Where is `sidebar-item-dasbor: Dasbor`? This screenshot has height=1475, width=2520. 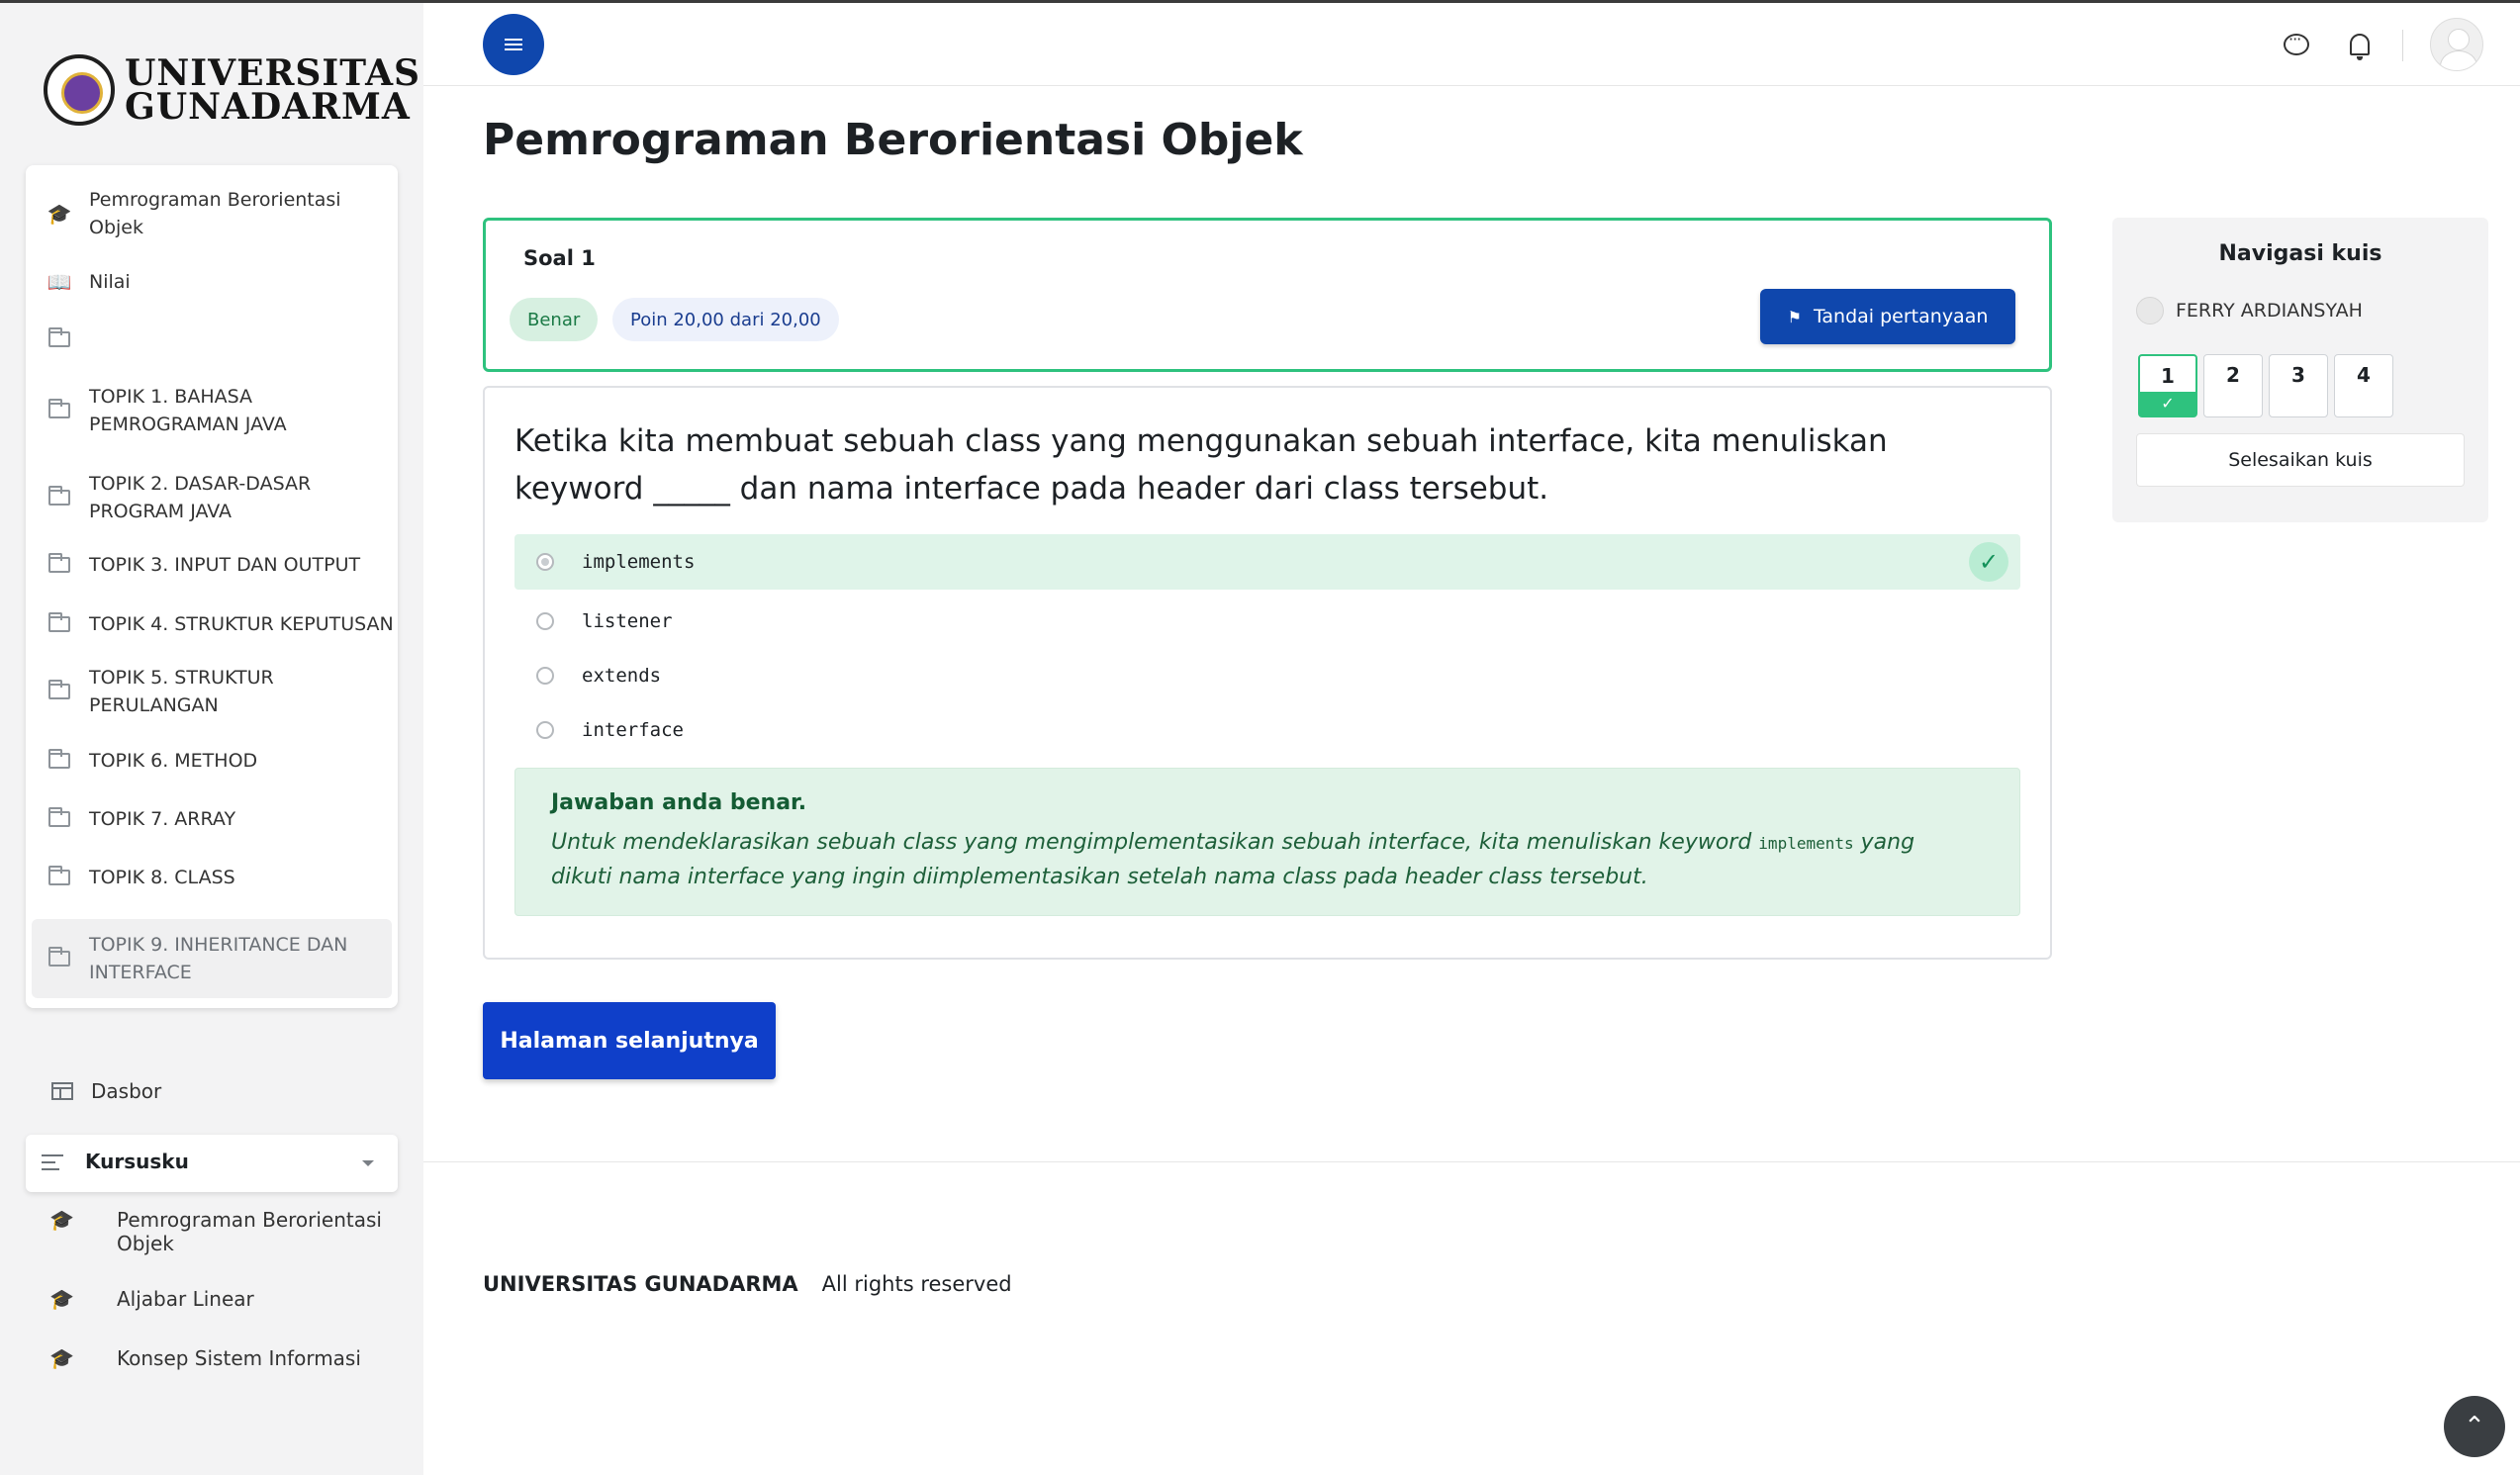 sidebar-item-dasbor: Dasbor is located at coordinates (106, 1091).